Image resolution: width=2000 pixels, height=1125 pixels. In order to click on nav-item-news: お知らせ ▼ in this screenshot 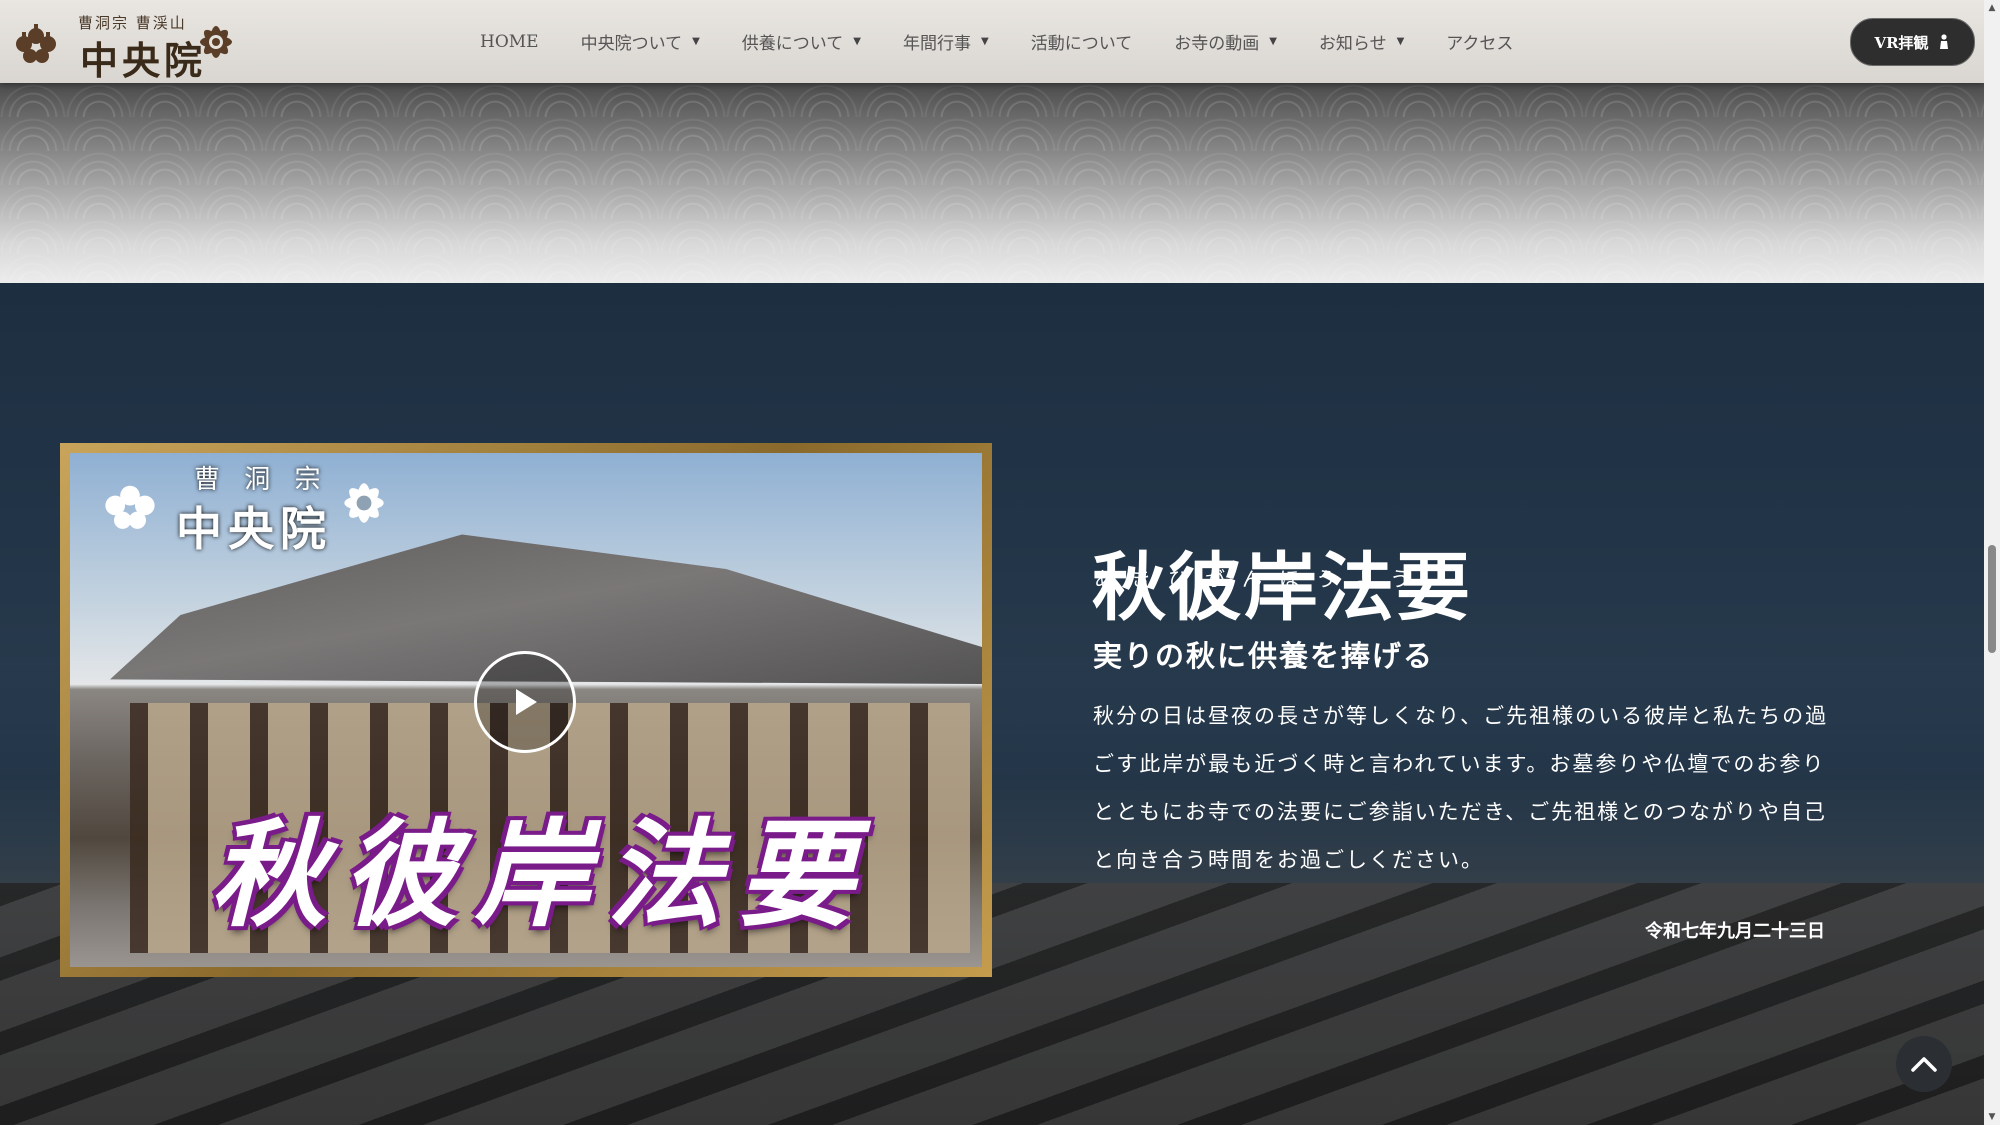, I will do `click(1361, 41)`.